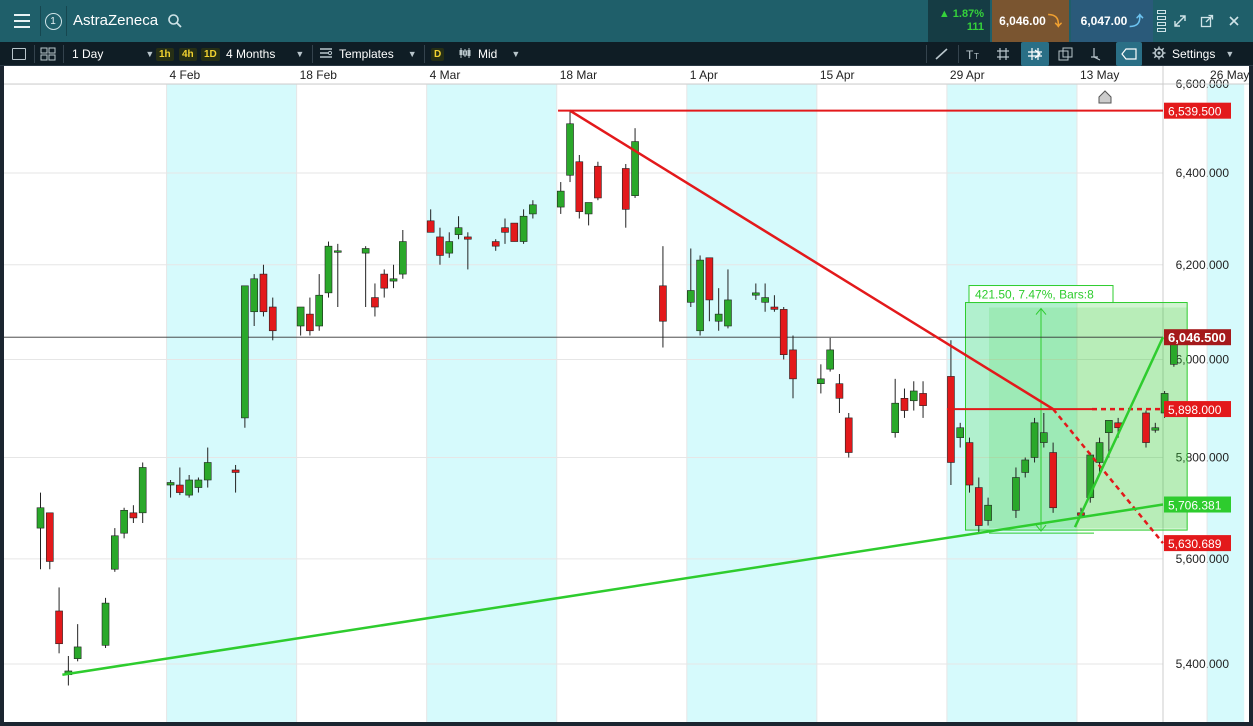 Image resolution: width=1253 pixels, height=726 pixels. I want to click on sell-button: 6,046.00 ⤵, so click(1030, 21).